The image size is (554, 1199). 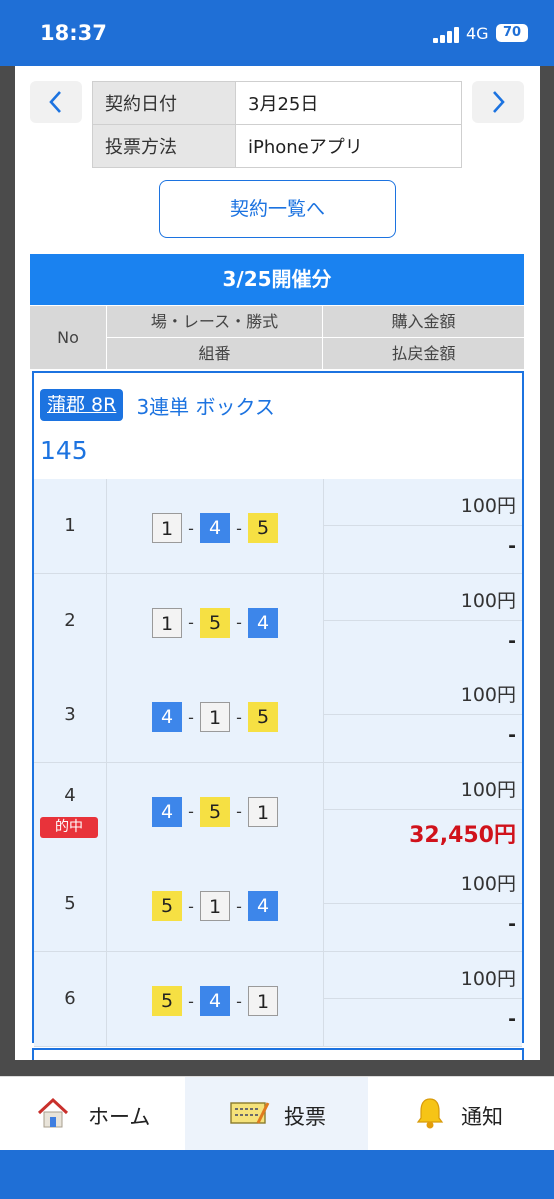 I want to click on bet-row: 5 5-1-4 100円 -, so click(x=278, y=905).